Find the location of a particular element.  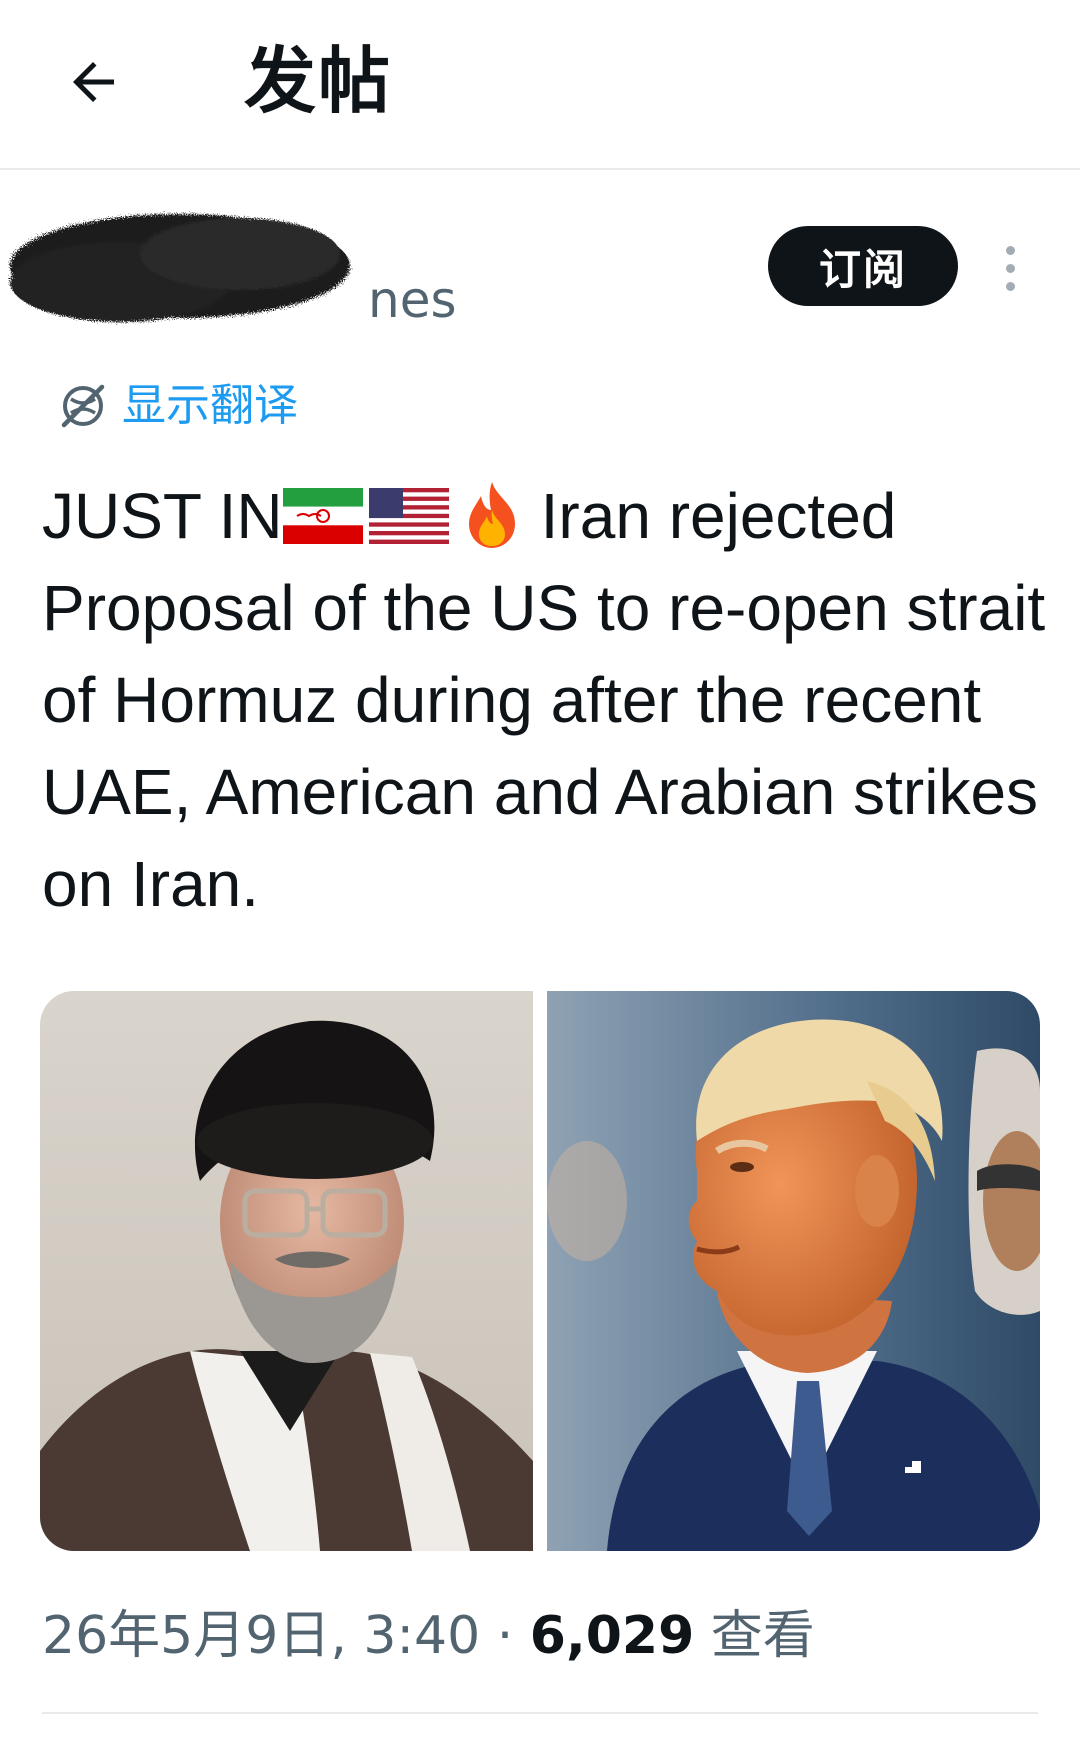

author-handle-fragment: nes is located at coordinates (412, 300).